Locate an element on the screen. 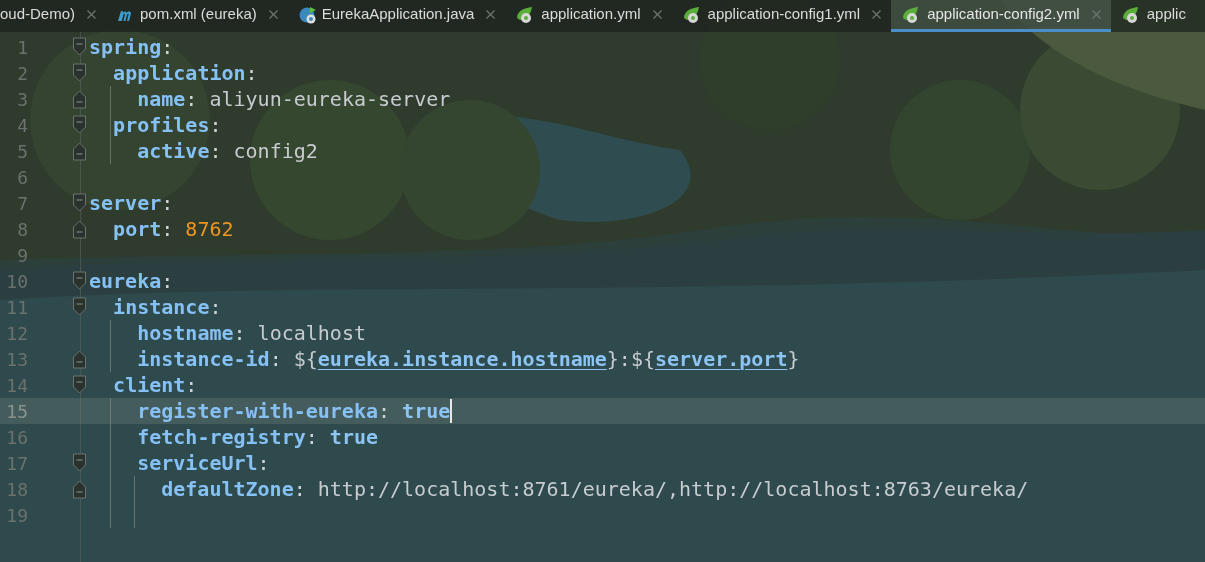 The height and width of the screenshot is (562, 1205). line-number: 9 is located at coordinates (22, 255).